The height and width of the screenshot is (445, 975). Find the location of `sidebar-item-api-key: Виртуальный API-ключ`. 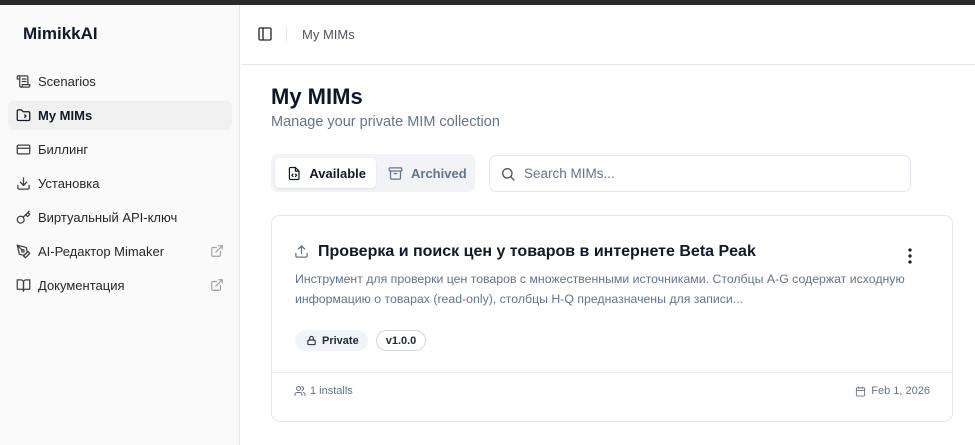

sidebar-item-api-key: Виртуальный API-ключ is located at coordinates (120, 217).